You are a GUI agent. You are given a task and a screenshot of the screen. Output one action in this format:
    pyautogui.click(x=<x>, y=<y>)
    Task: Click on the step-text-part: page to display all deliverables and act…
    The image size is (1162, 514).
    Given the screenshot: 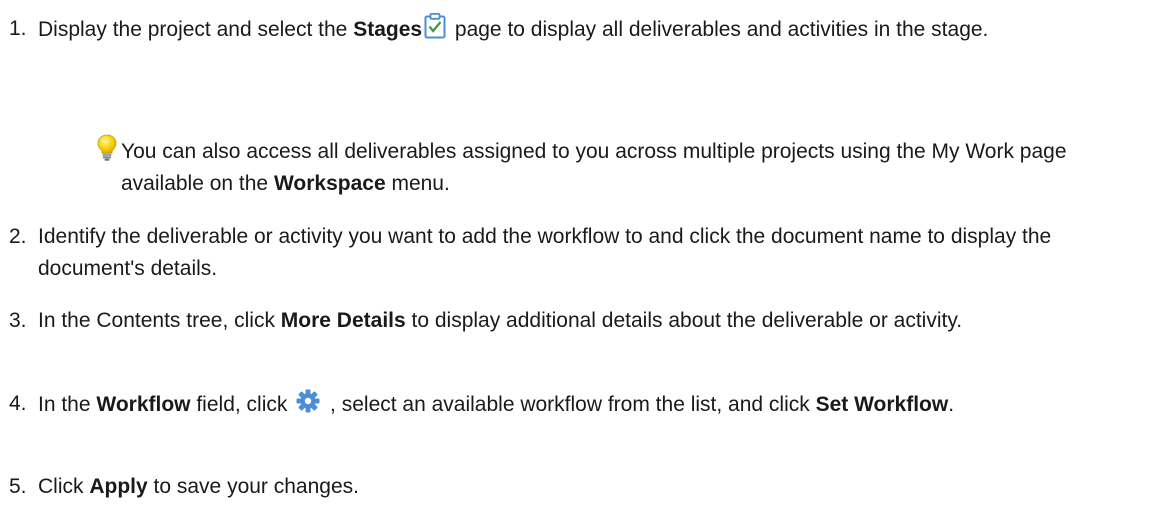 What is the action you would take?
    pyautogui.click(x=719, y=29)
    